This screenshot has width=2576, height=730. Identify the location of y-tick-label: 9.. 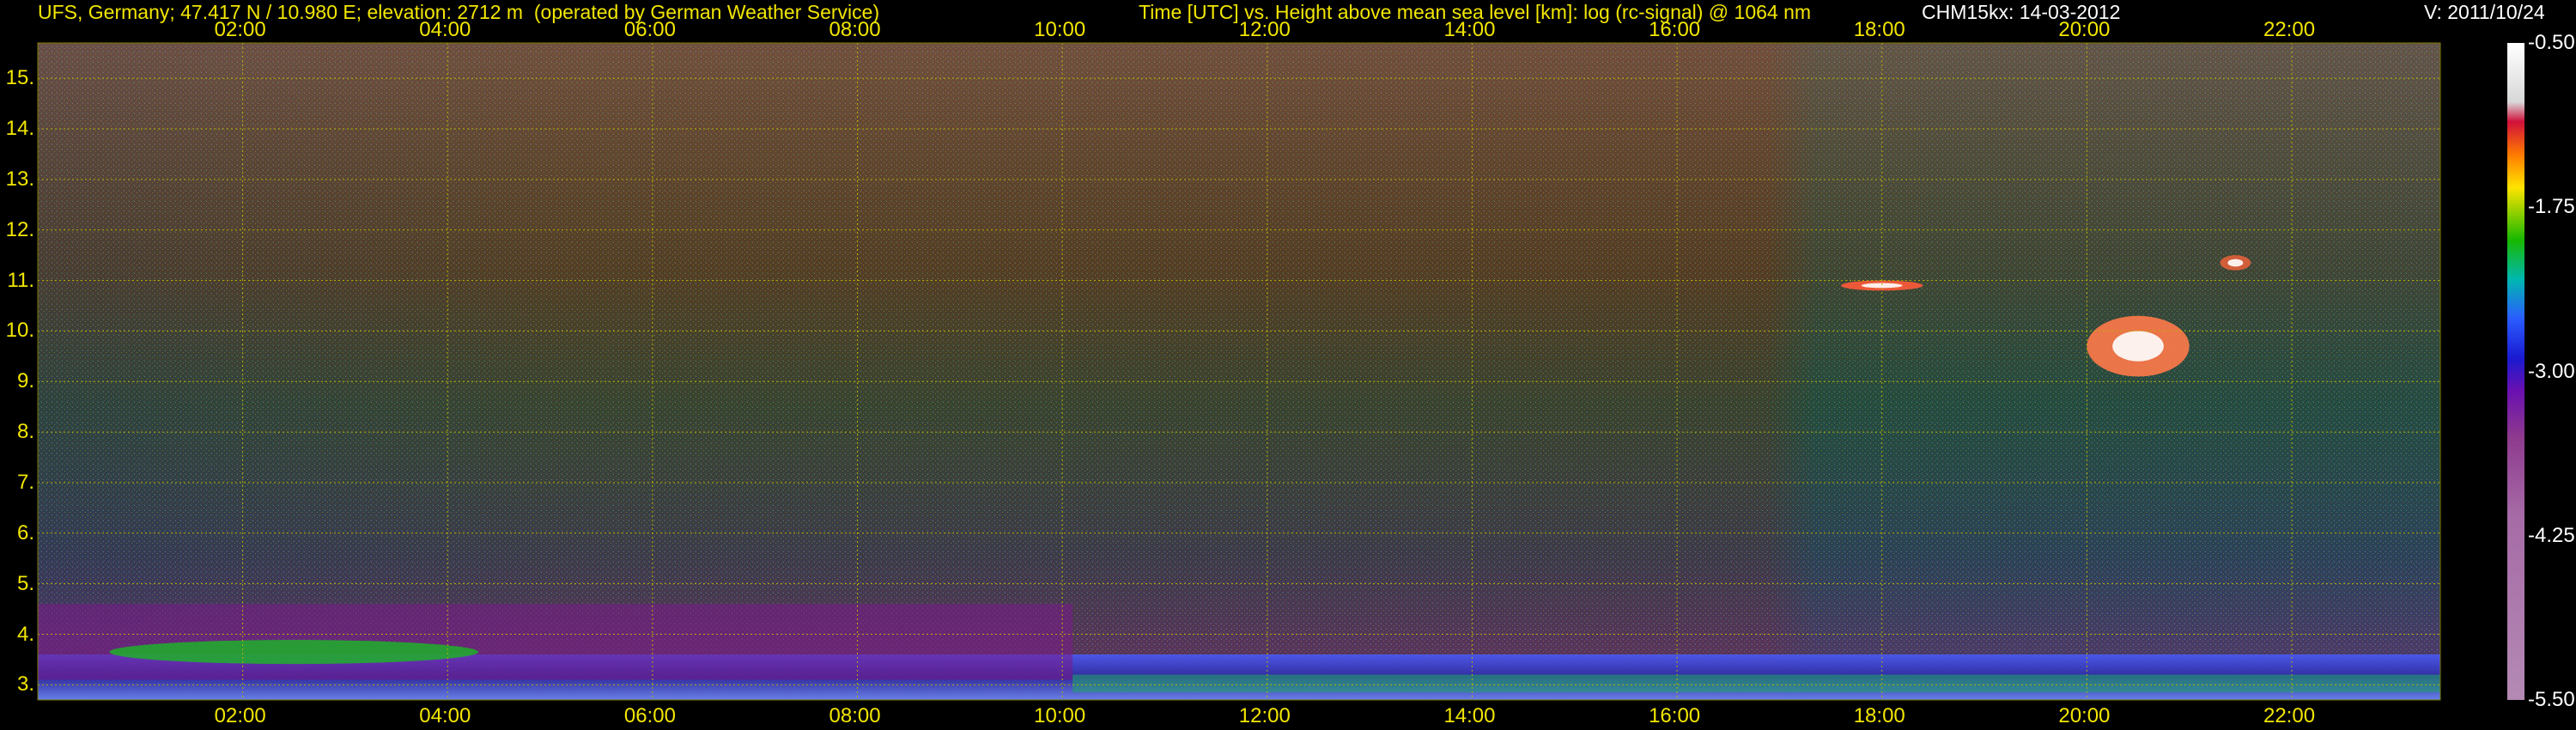
(25, 381).